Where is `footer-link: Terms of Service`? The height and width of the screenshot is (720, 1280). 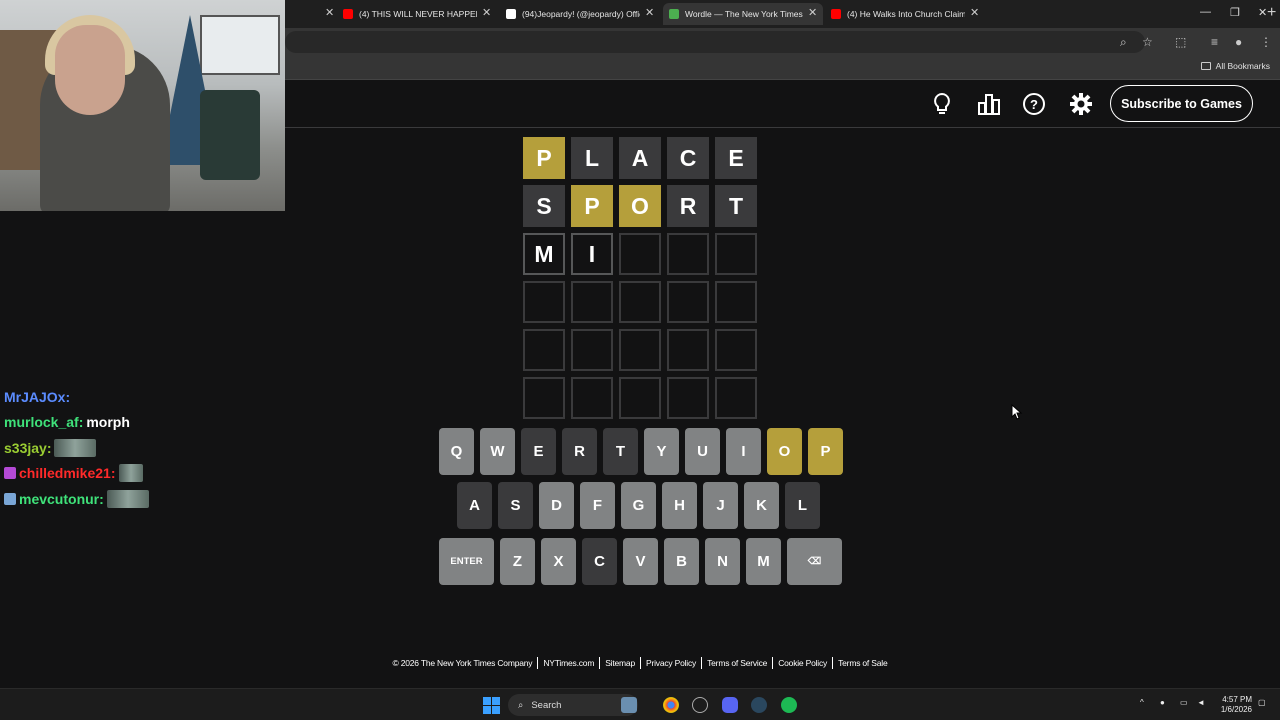
footer-link: Terms of Service is located at coordinates (737, 663).